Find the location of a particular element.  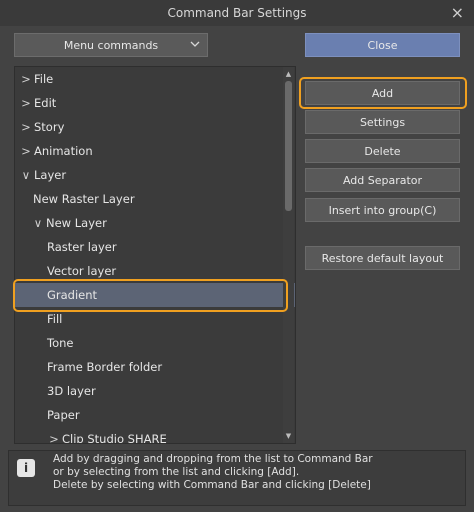

scroll-down-icon: ▼ is located at coordinates (288, 436).